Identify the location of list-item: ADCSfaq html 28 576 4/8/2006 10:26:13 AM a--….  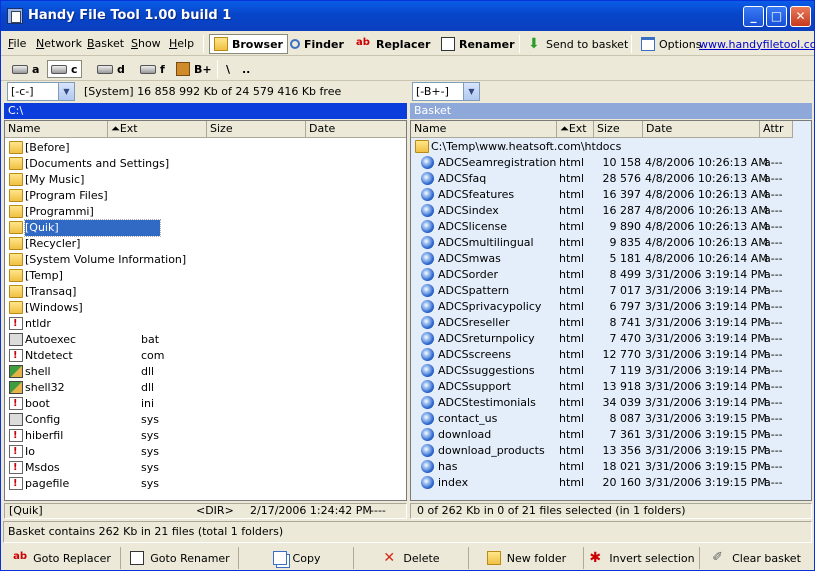
(611, 179).